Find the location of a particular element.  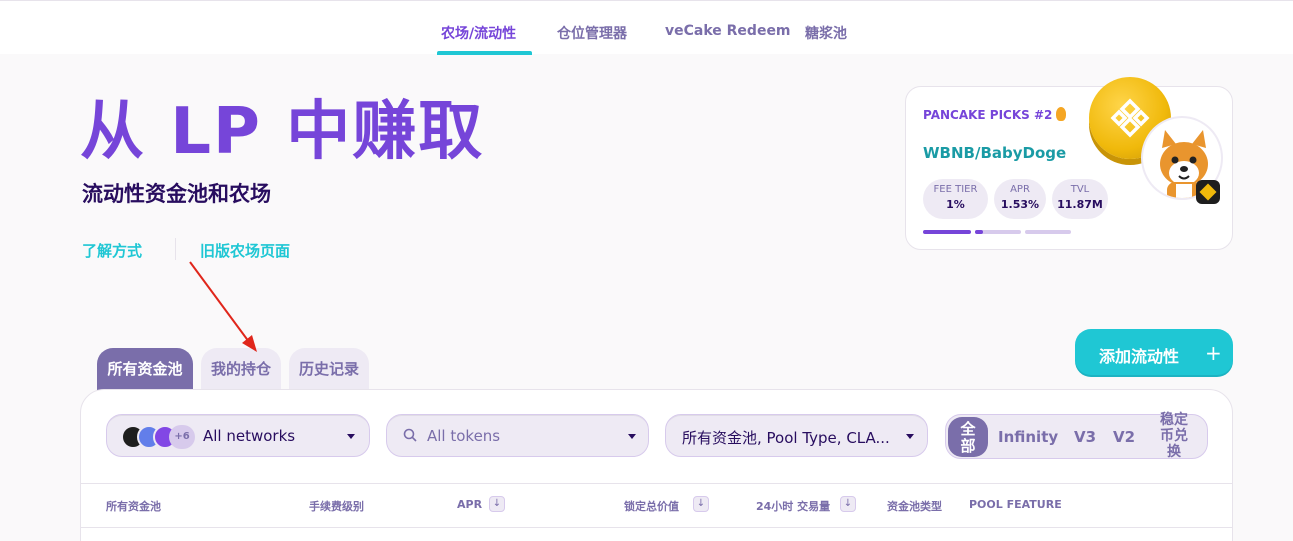

search-icon is located at coordinates (410, 435).